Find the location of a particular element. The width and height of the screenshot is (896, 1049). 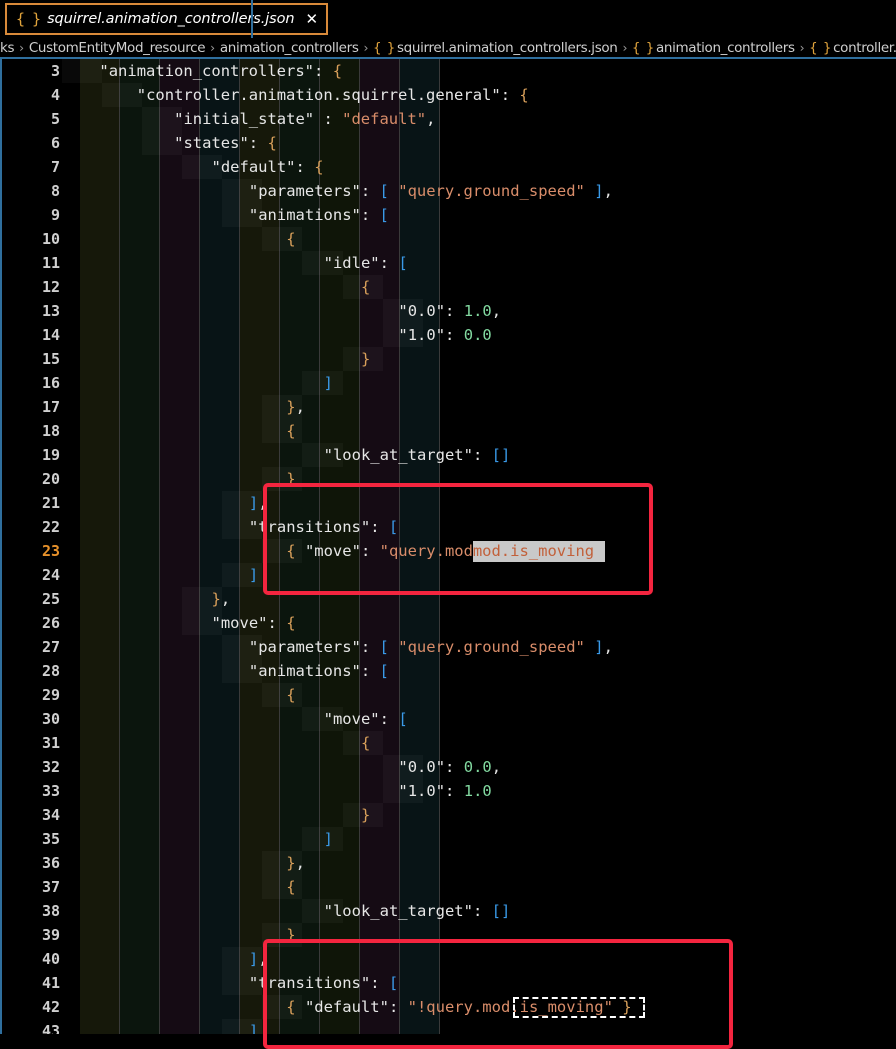

code-line: 11 "idle": [ is located at coordinates (449, 263).